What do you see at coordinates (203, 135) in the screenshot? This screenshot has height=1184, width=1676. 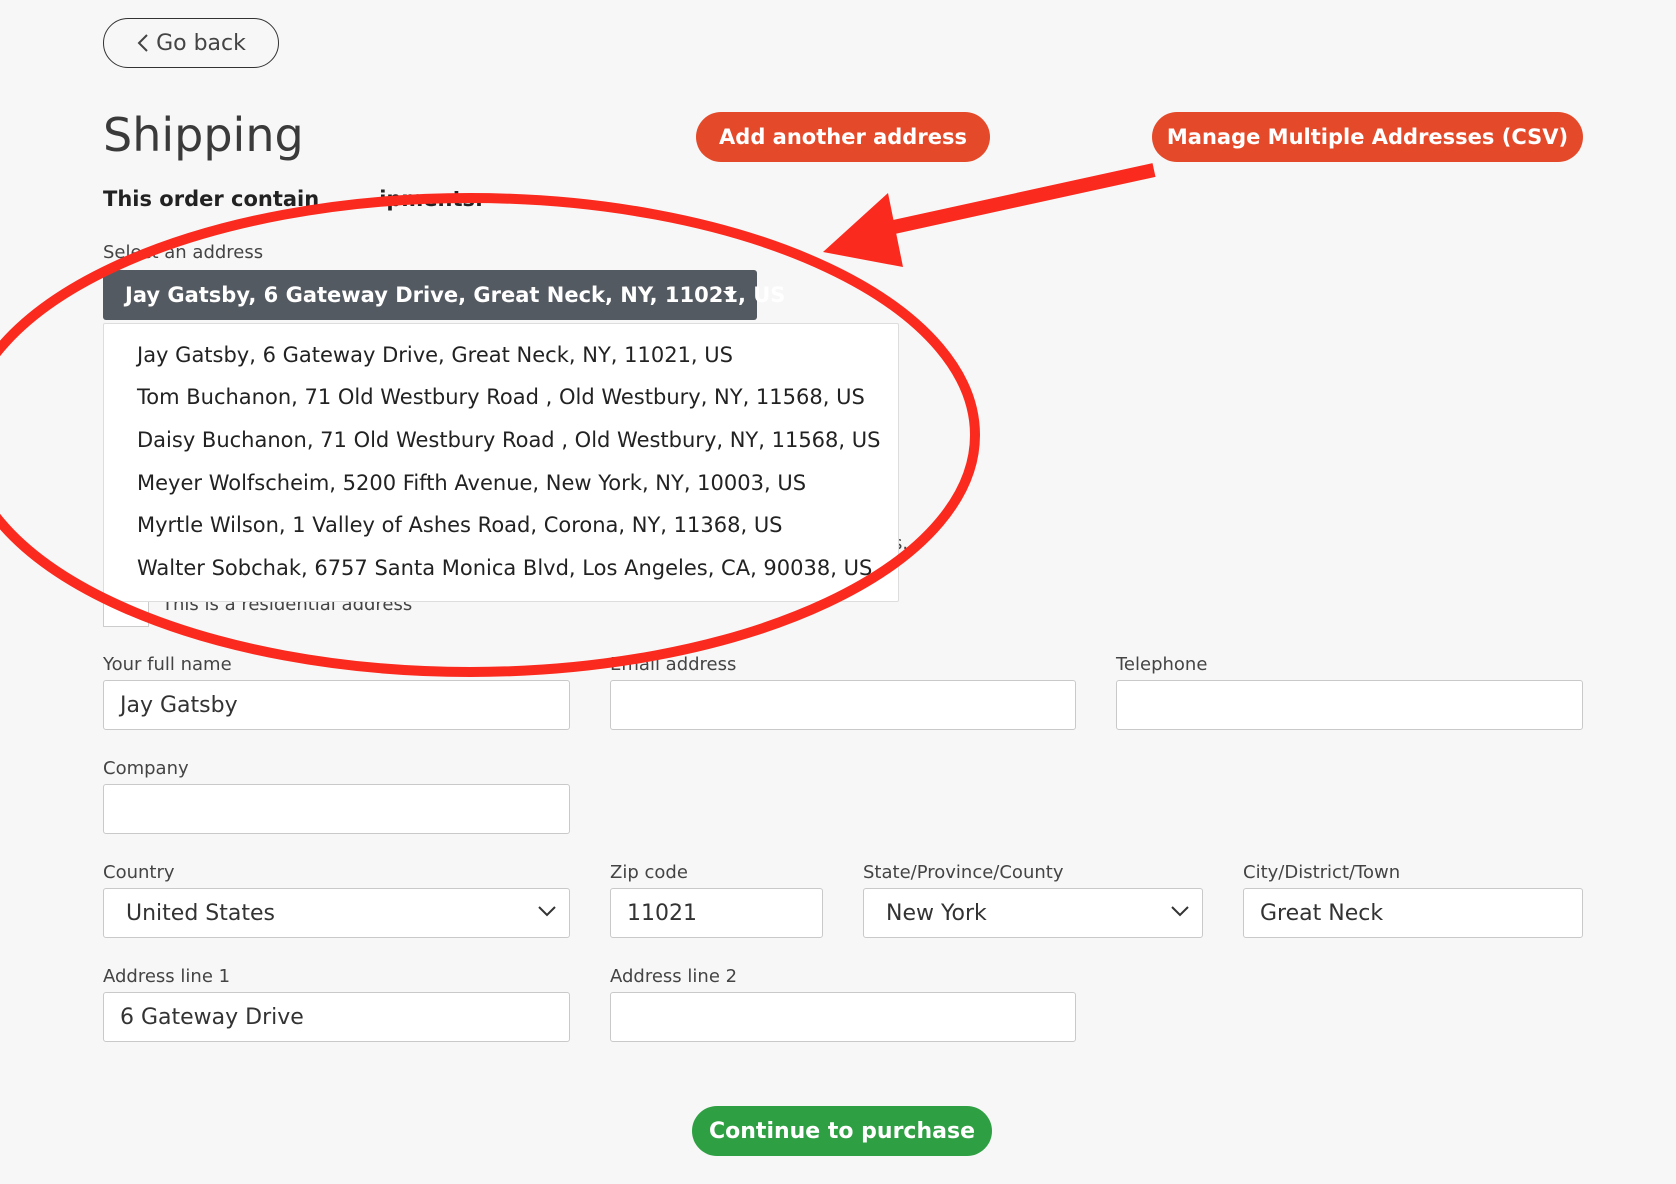 I see `page-title: Shipping` at bounding box center [203, 135].